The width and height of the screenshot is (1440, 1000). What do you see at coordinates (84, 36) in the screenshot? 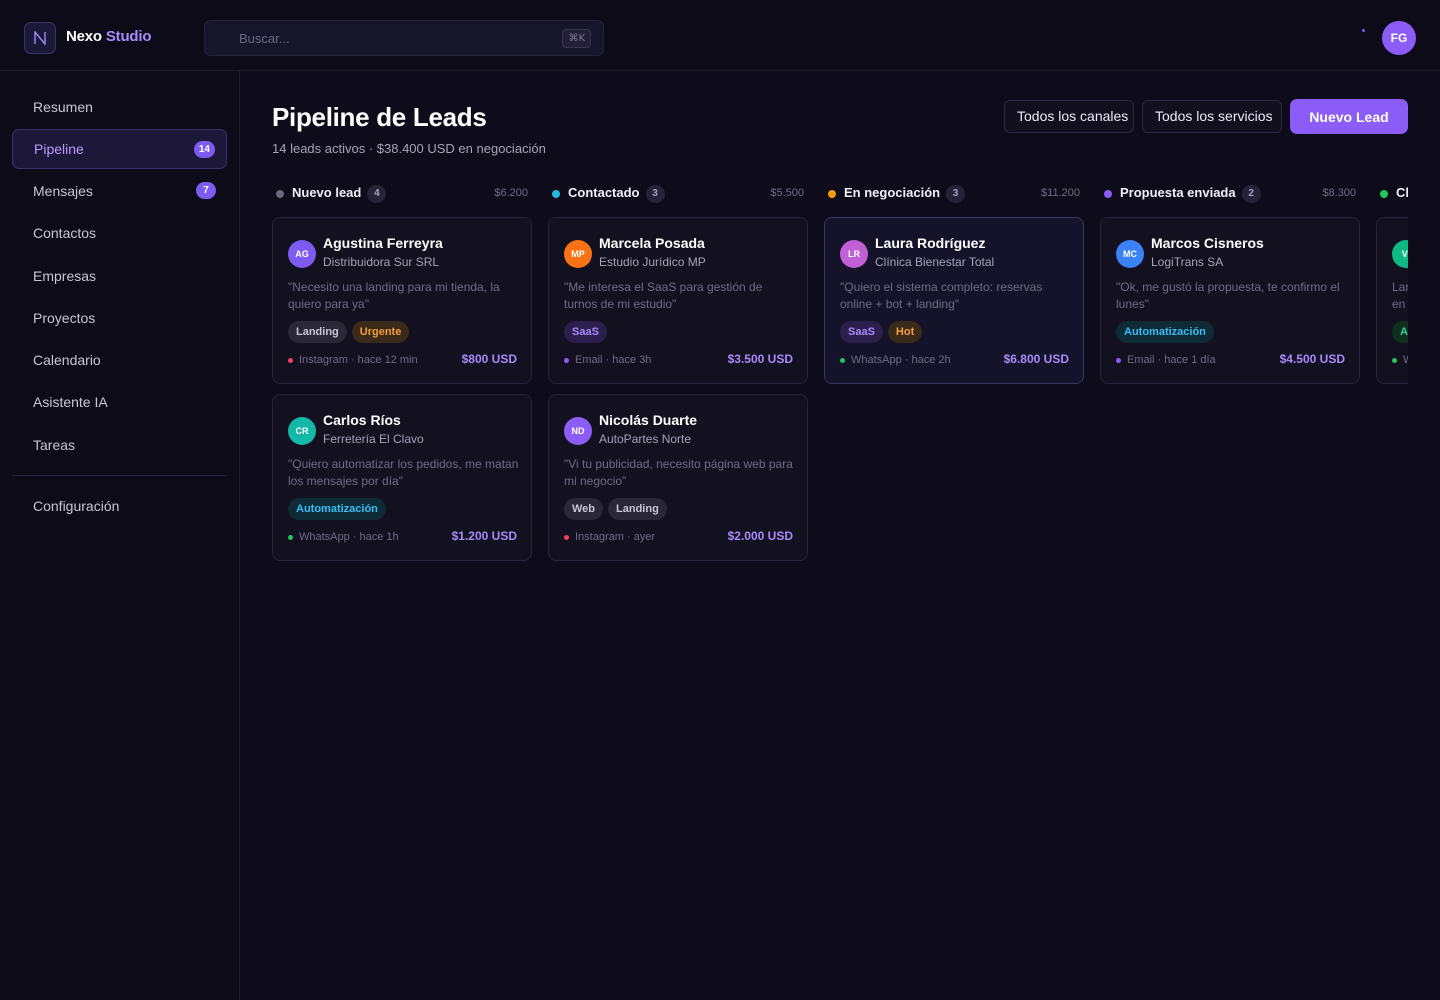
I see `brand-name-part1: Nexo` at bounding box center [84, 36].